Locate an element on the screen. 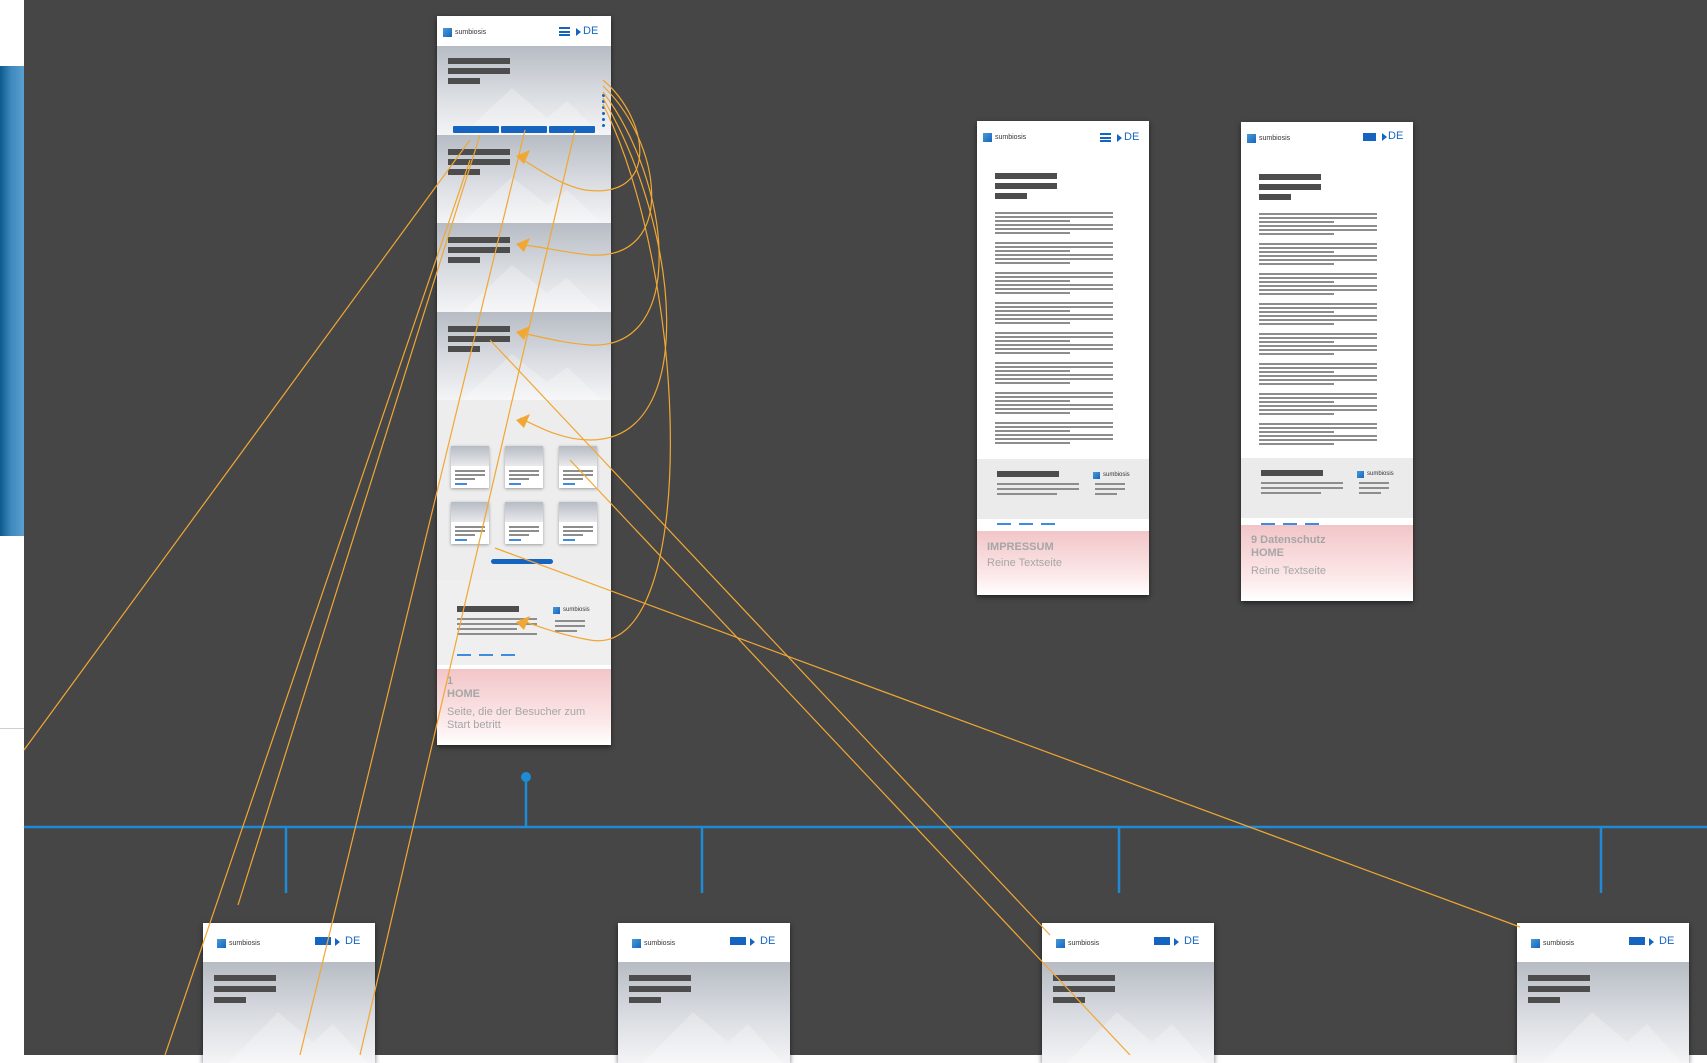 This screenshot has height=1063, width=1707. page-footer: sumbiosis is located at coordinates (524, 622).